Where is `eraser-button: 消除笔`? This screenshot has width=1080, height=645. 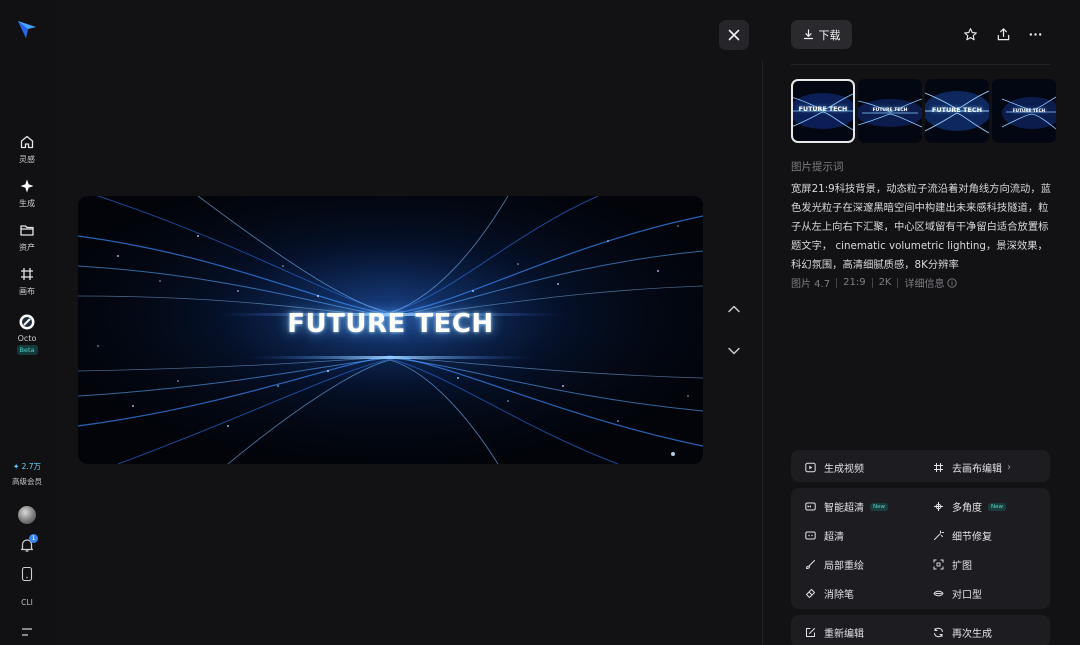 eraser-button: 消除笔 is located at coordinates (829, 593).